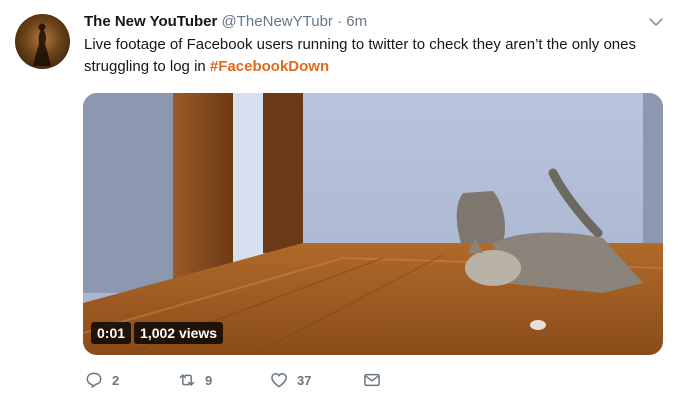  What do you see at coordinates (130, 380) in the screenshot?
I see `reply-button: 2` at bounding box center [130, 380].